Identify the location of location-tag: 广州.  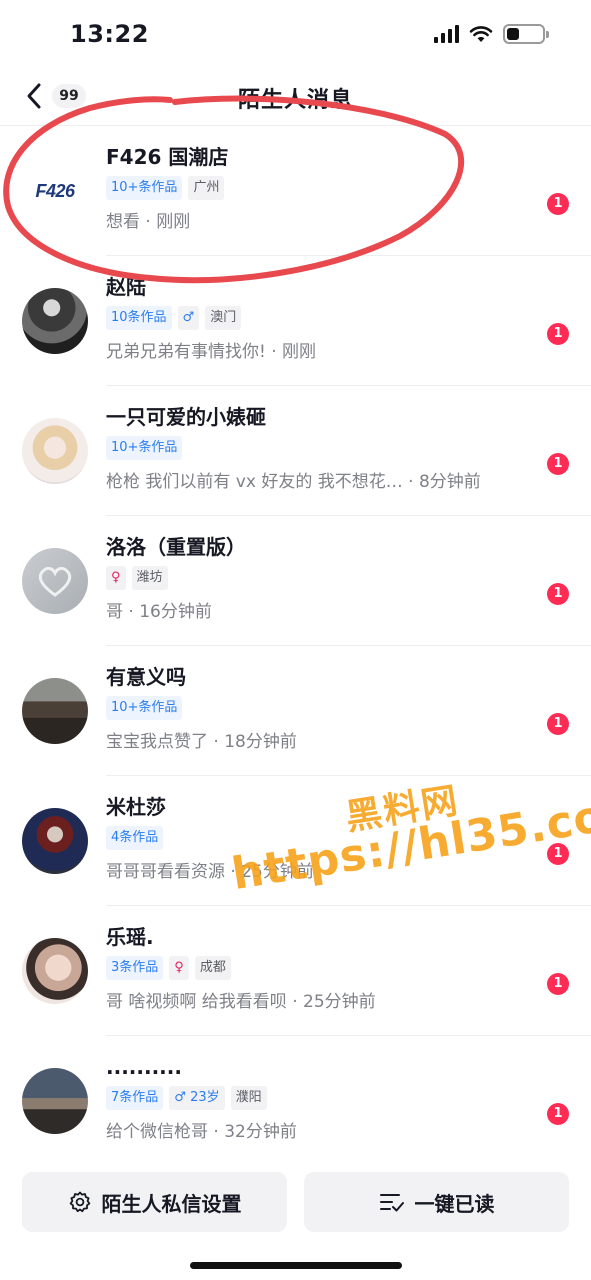
(206, 188).